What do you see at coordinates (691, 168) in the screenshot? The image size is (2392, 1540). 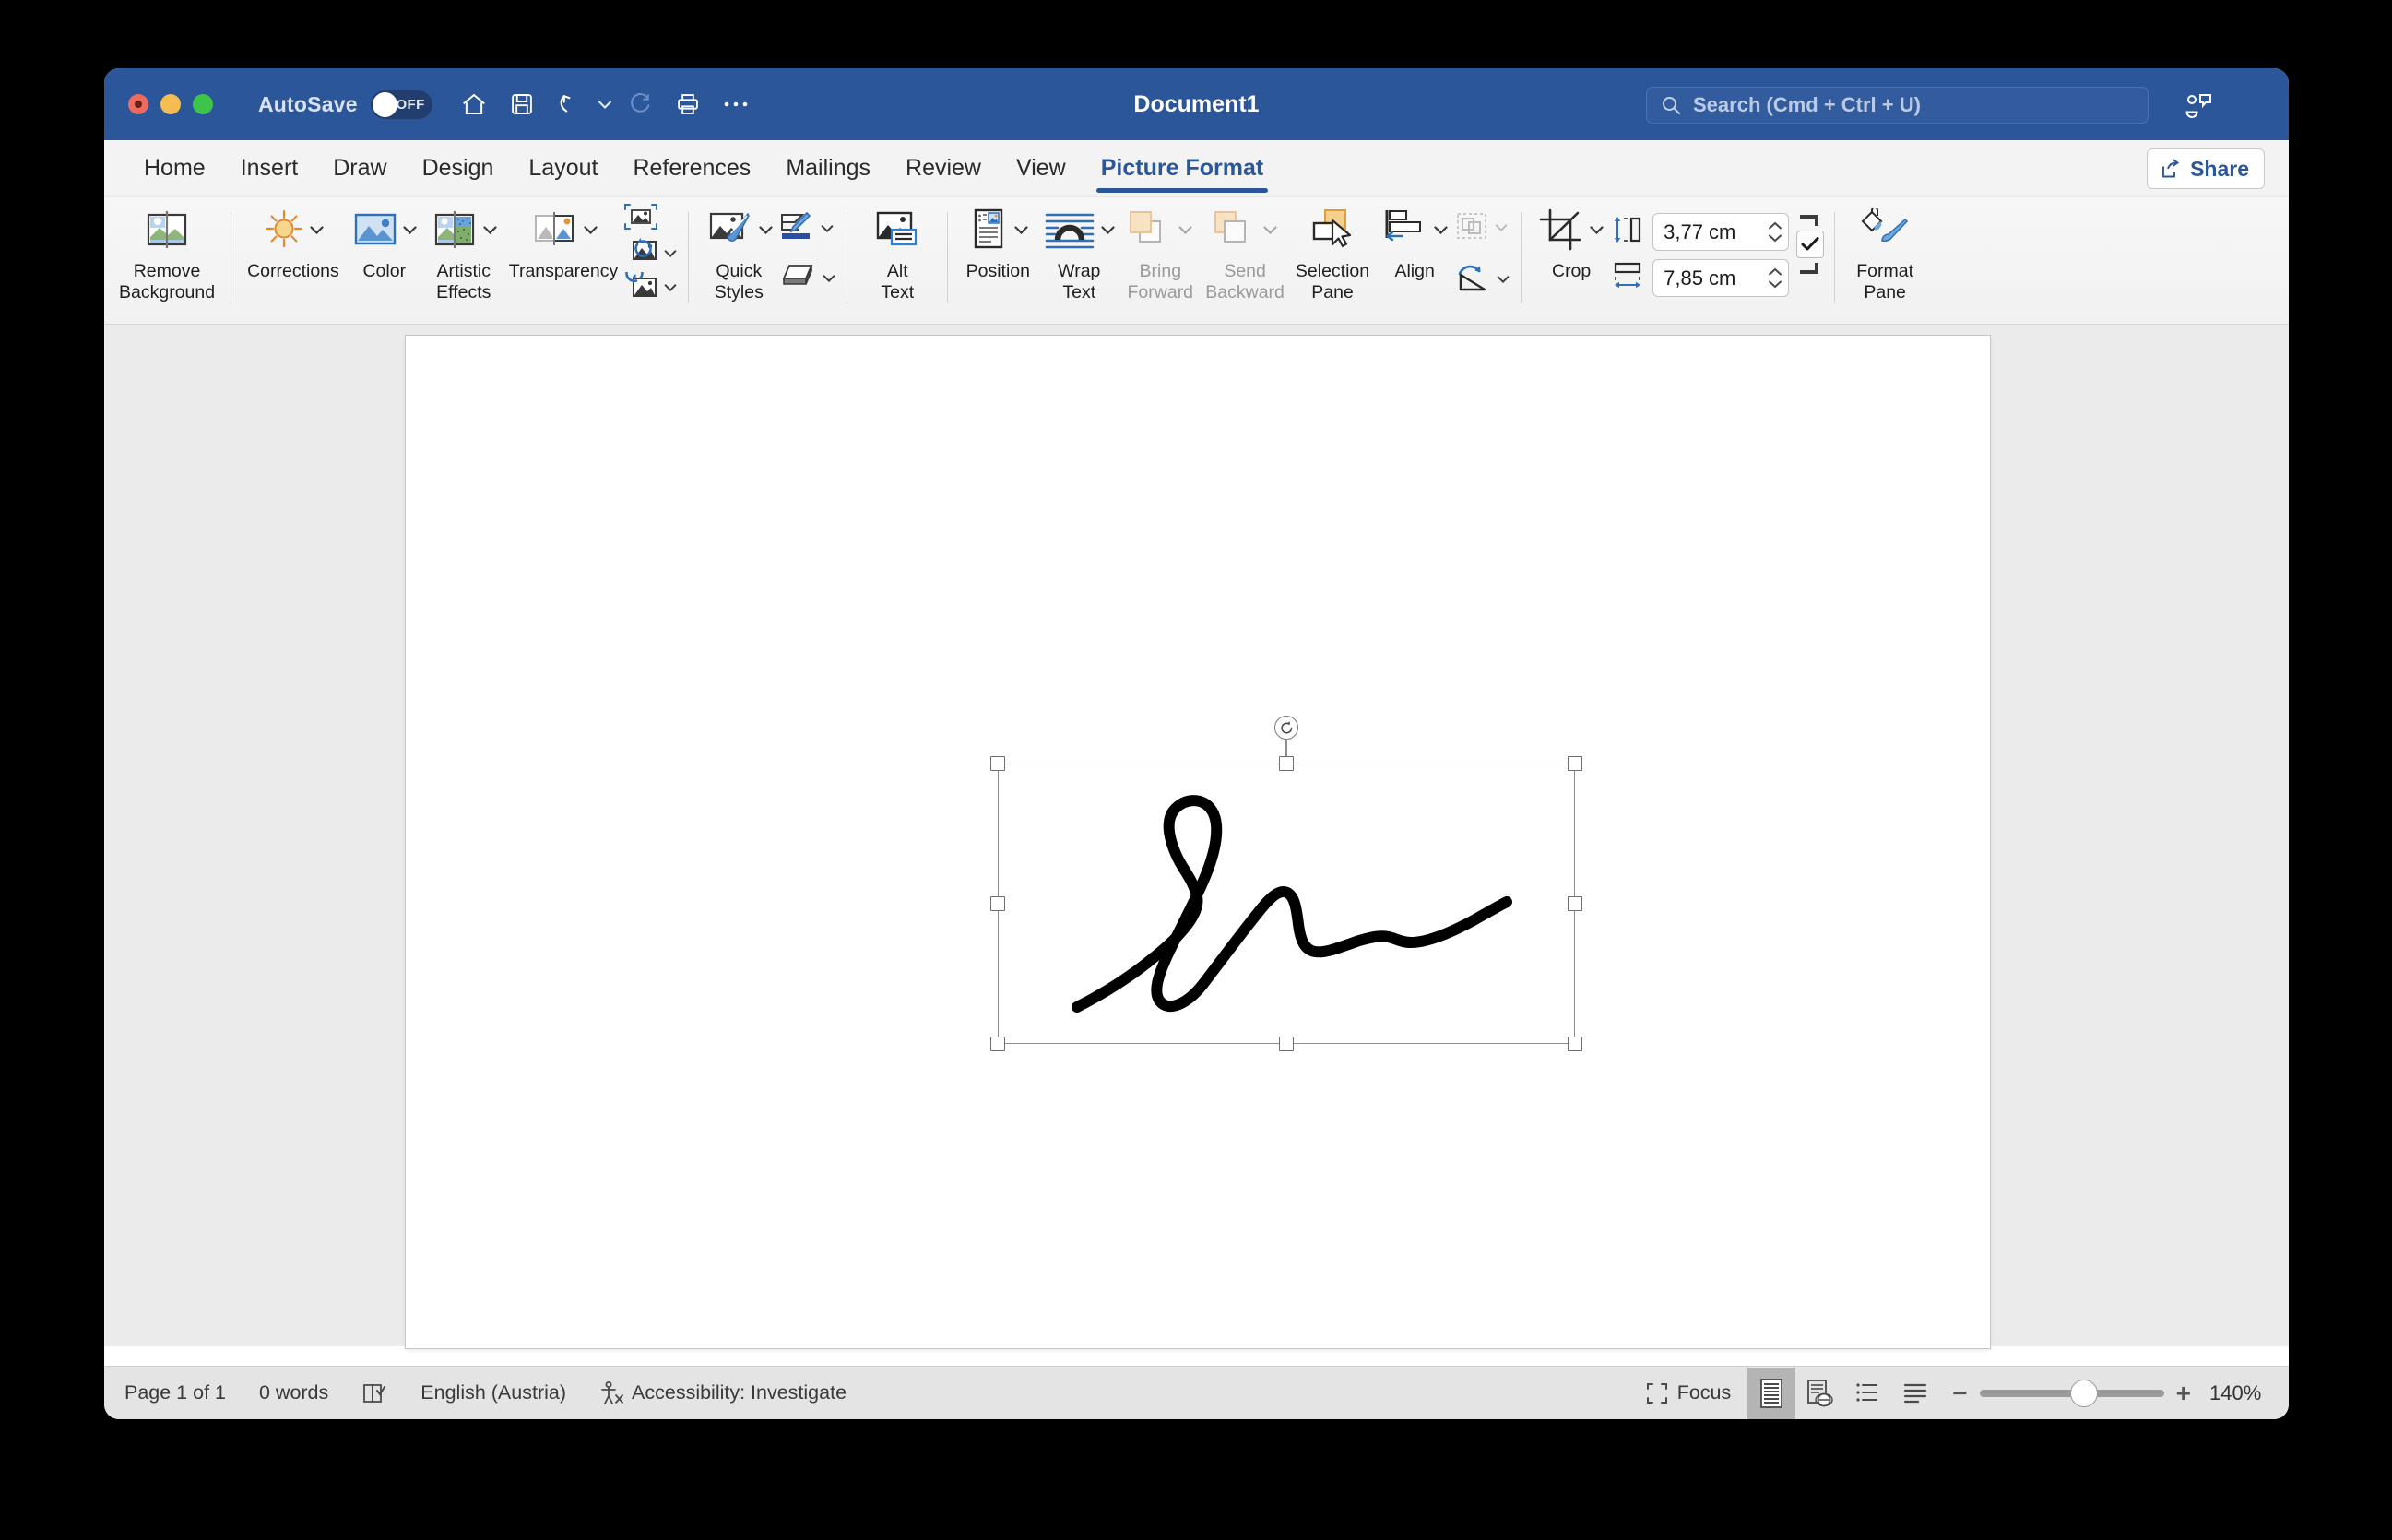 I see `tab-references: References` at bounding box center [691, 168].